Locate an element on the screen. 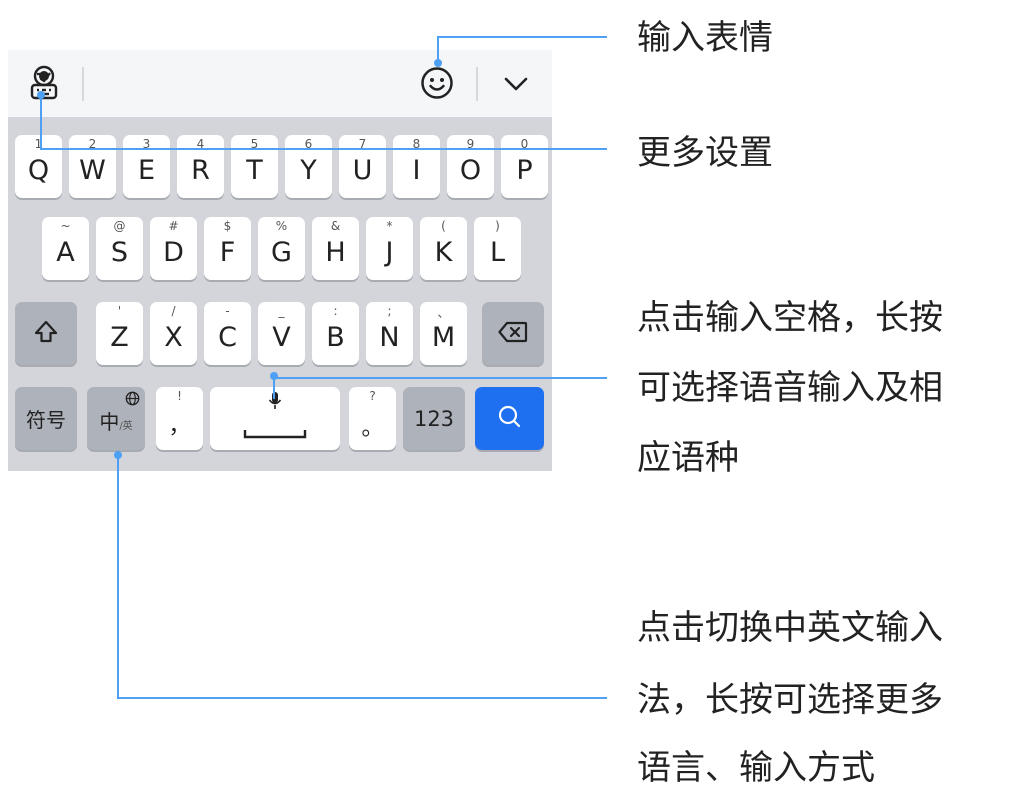 The image size is (1016, 790). key-label: U is located at coordinates (362, 170).